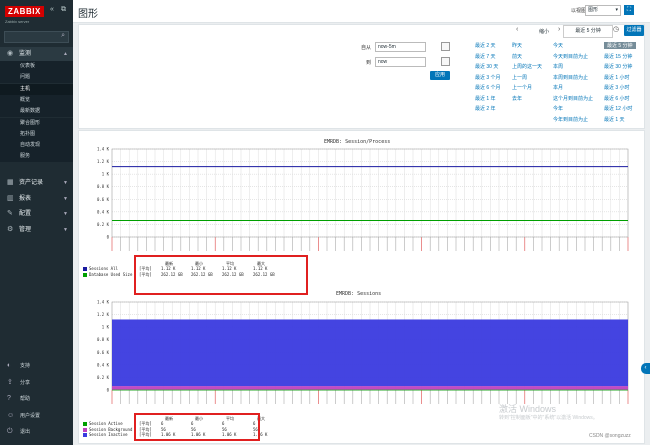  What do you see at coordinates (36, 214) in the screenshot?
I see `sidebar-section: ✎ 配置 ▼` at bounding box center [36, 214].